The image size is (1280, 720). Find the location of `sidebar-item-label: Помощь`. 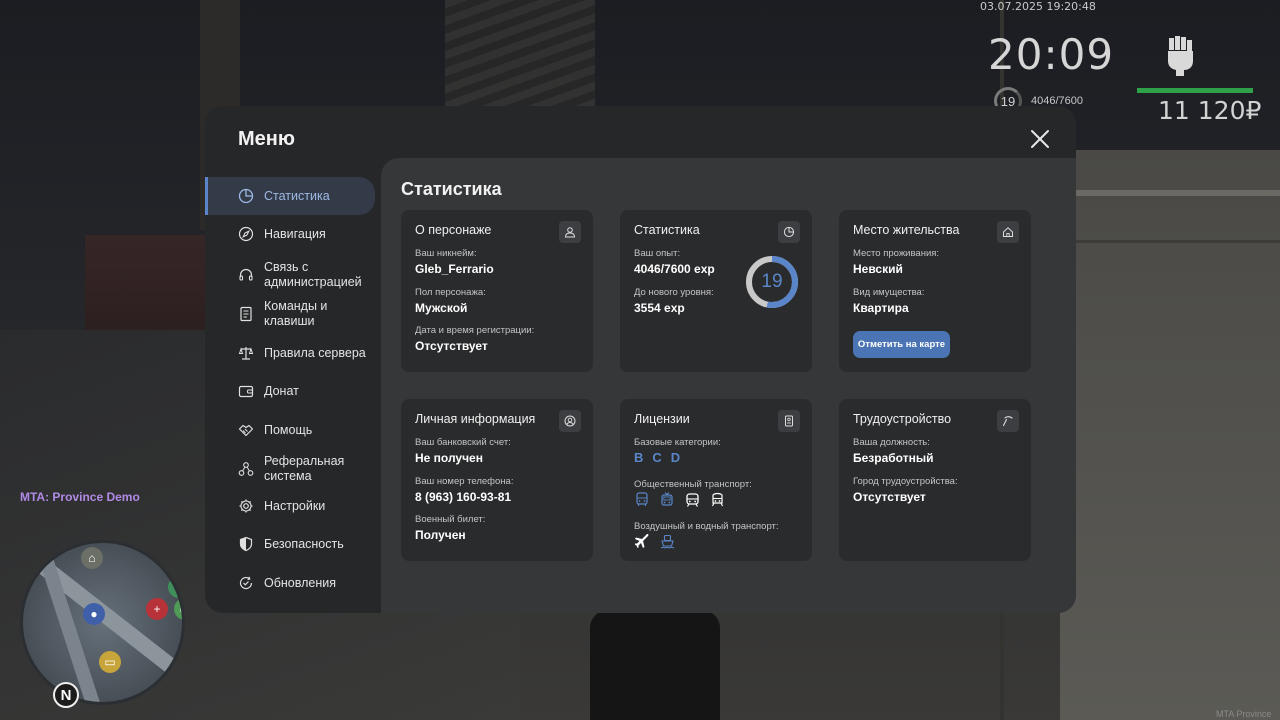

sidebar-item-label: Помощь is located at coordinates (288, 429).